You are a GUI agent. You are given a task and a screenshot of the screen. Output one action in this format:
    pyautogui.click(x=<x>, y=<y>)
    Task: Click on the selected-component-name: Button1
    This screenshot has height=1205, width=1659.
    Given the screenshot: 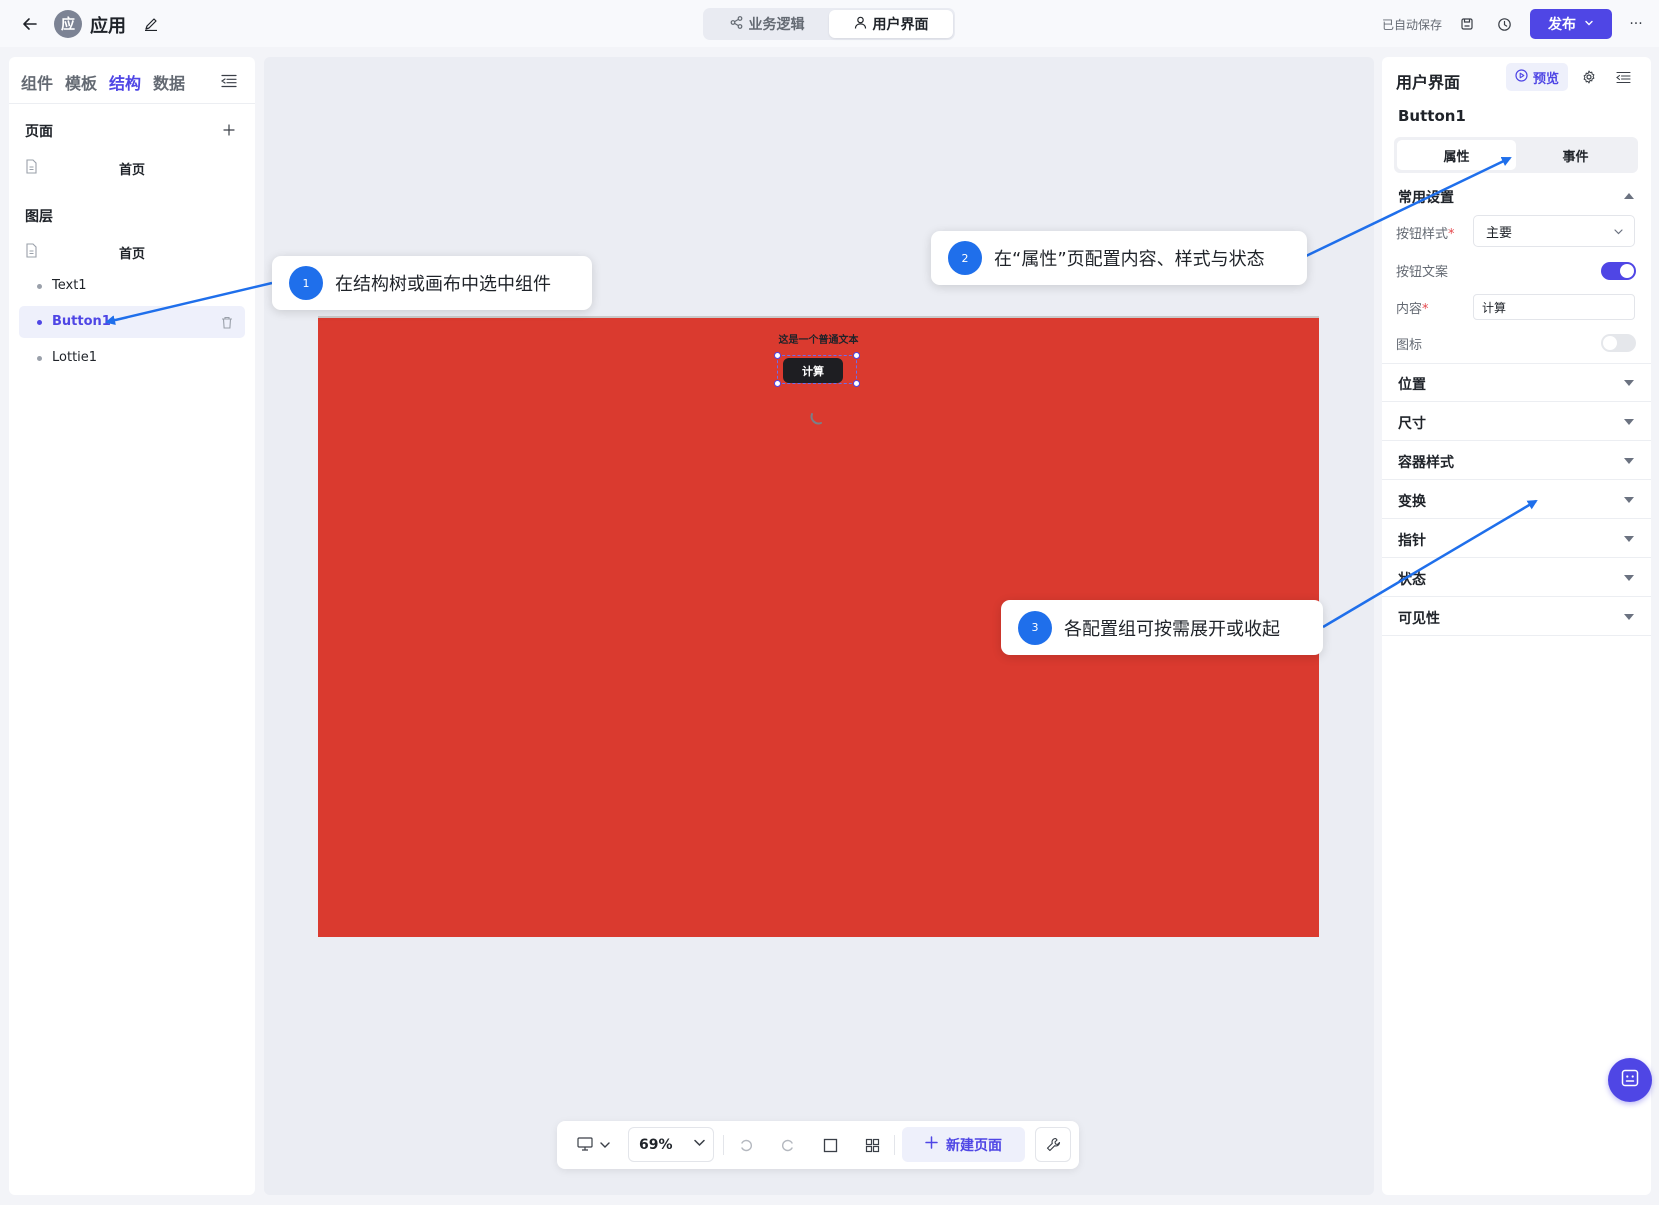 What is the action you would take?
    pyautogui.click(x=1432, y=116)
    